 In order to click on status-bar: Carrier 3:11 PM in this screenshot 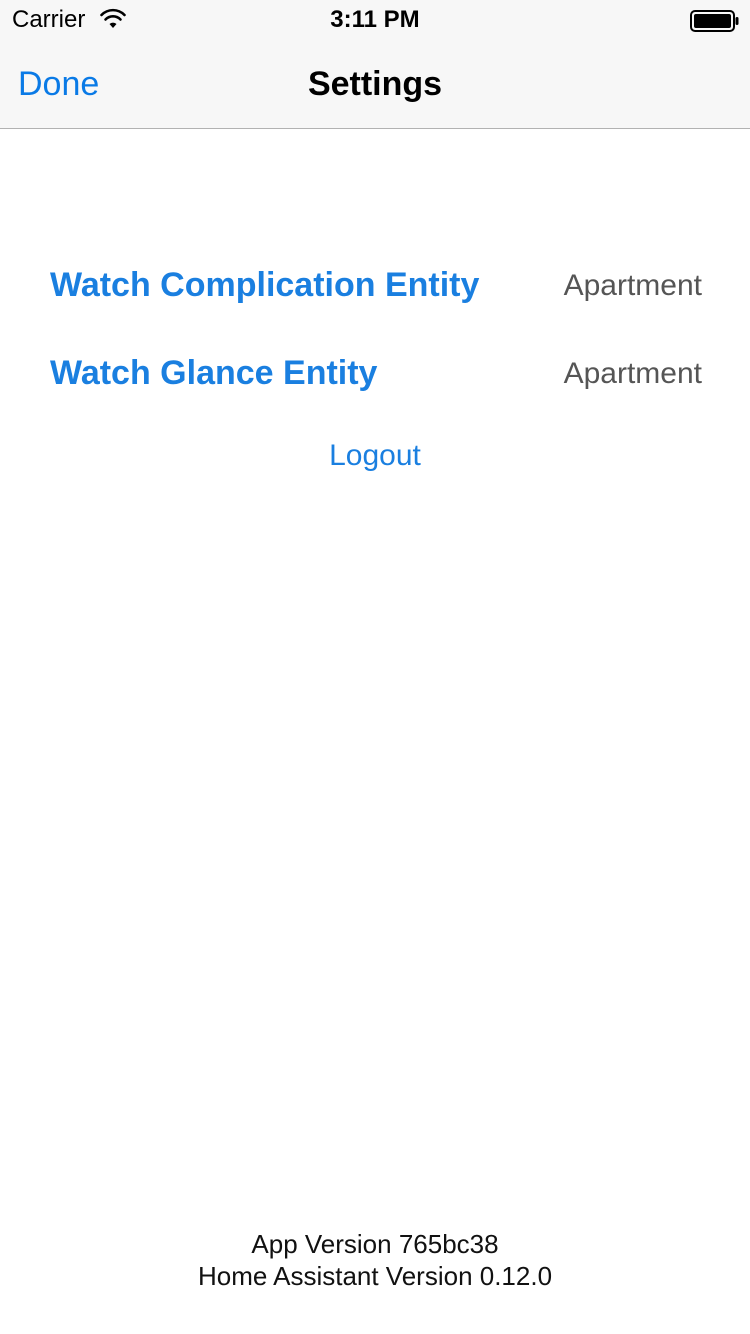, I will do `click(375, 20)`.